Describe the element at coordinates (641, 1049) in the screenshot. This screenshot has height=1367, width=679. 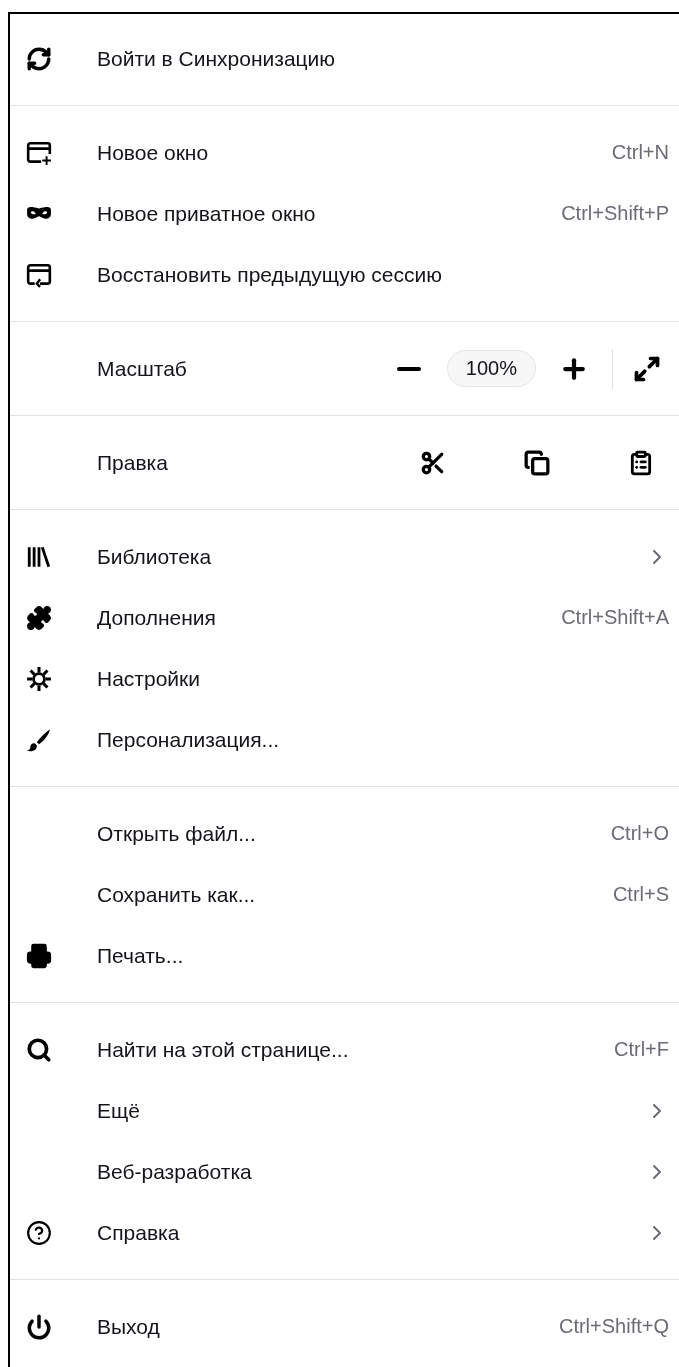
I see `shortcut-text: Ctrl+F` at that location.